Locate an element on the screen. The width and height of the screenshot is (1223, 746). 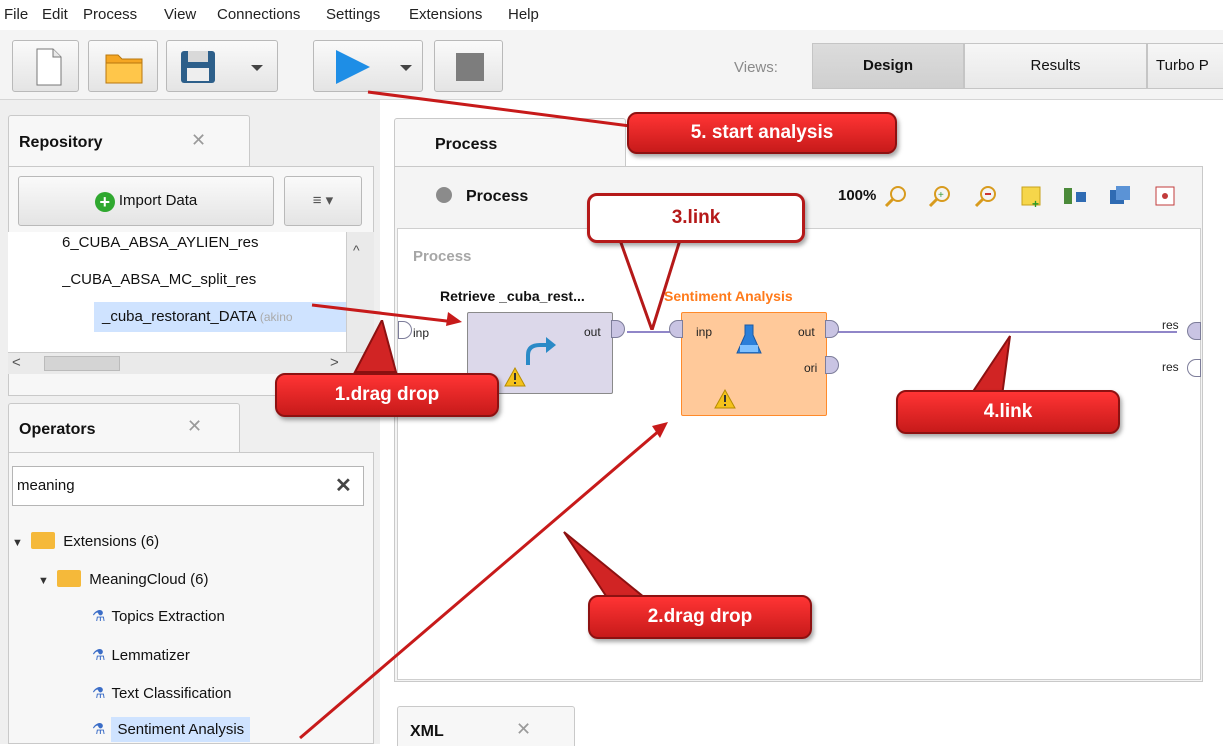
callout-link-3: 3.link is located at coordinates (696, 218).